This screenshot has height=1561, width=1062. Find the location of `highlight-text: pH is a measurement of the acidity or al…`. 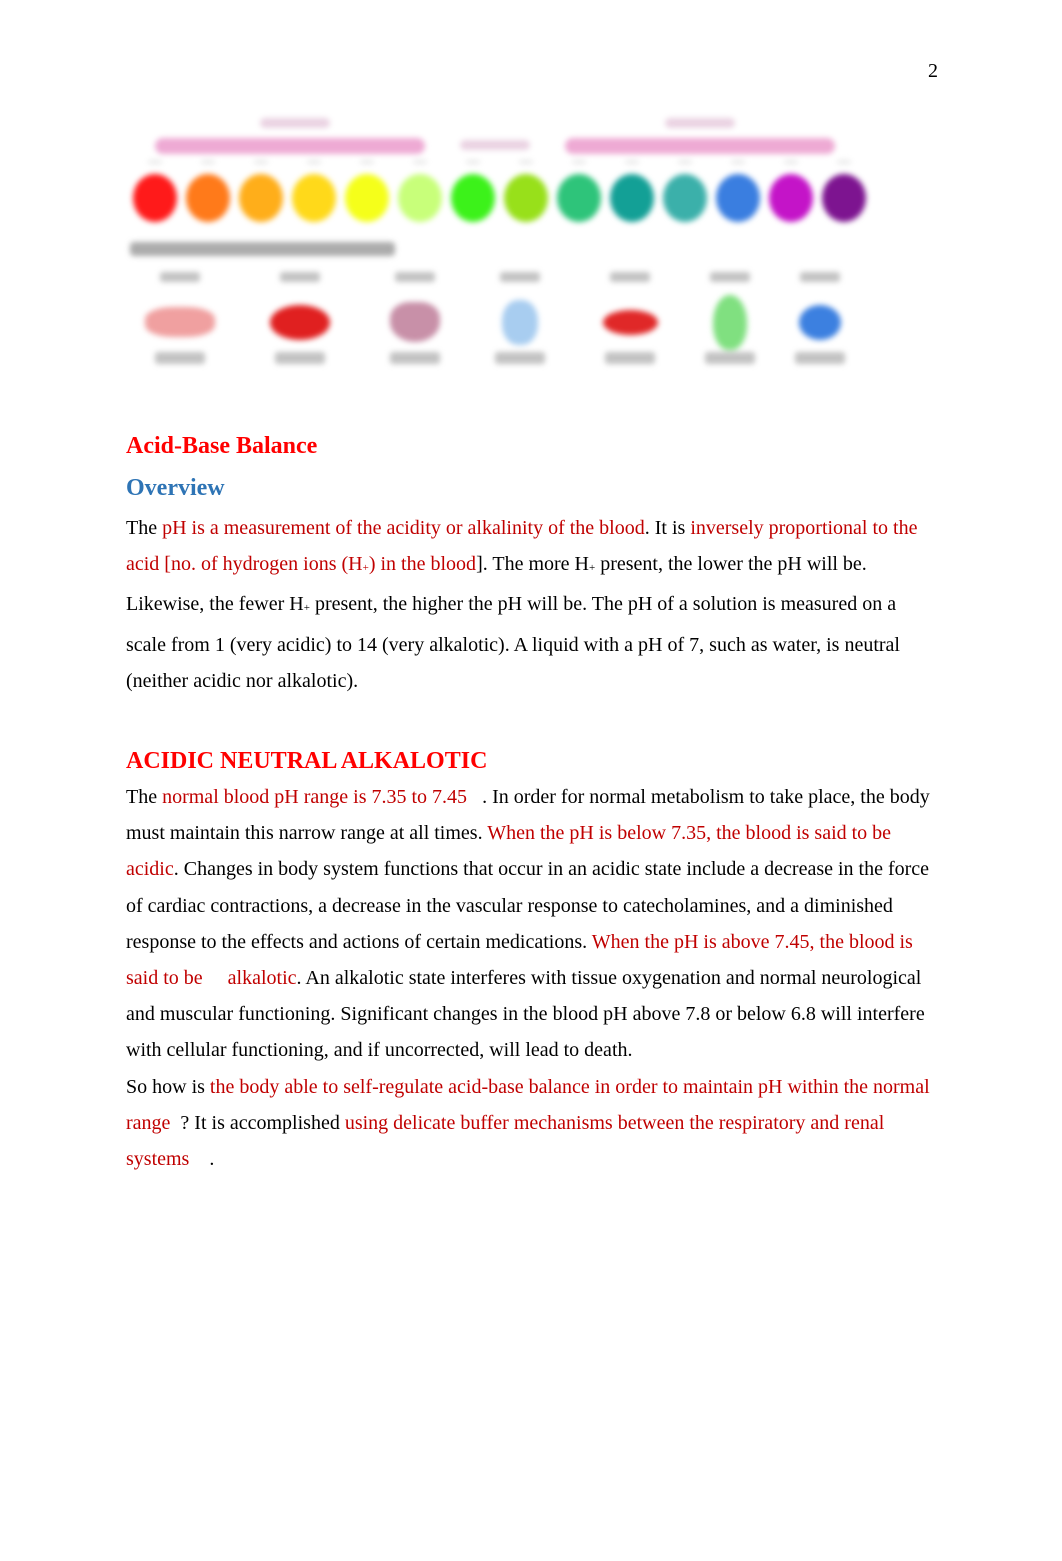

highlight-text: pH is a measurement of the acidity or al… is located at coordinates (403, 528).